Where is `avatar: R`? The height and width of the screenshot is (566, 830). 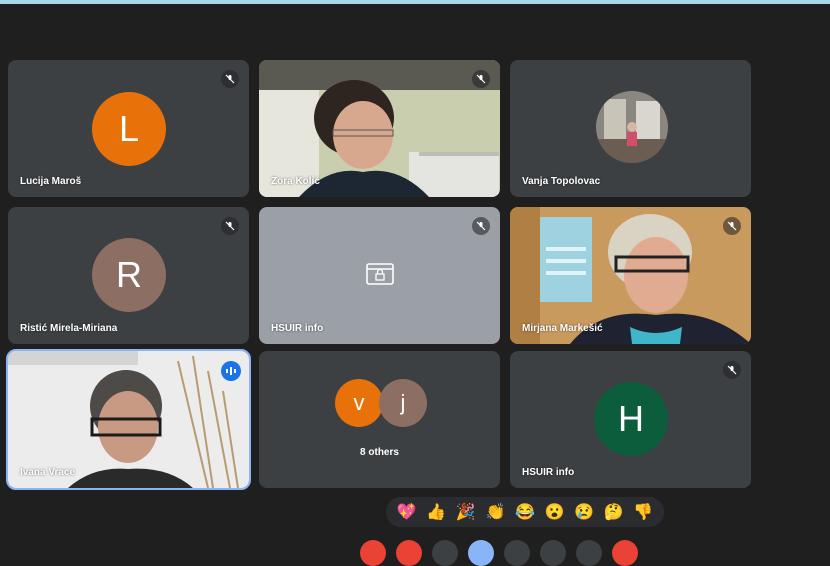 avatar: R is located at coordinates (129, 275).